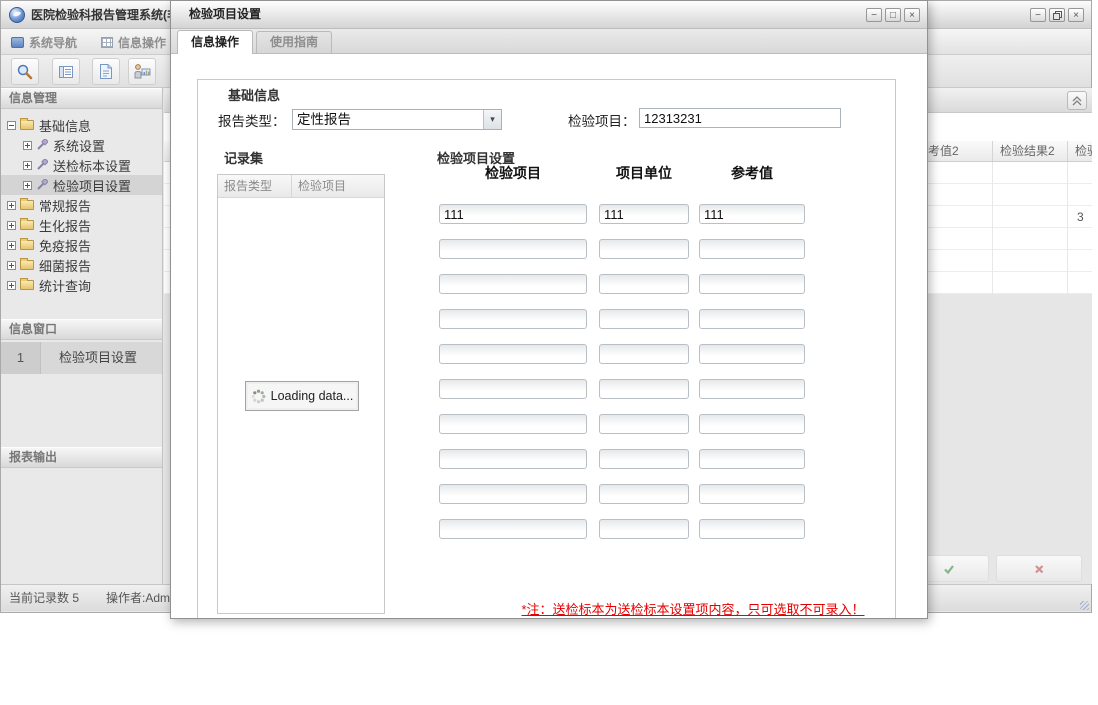 The width and height of the screenshot is (1098, 705). What do you see at coordinates (81, 457) in the screenshot?
I see `section-header-report-output: 报表输出` at bounding box center [81, 457].